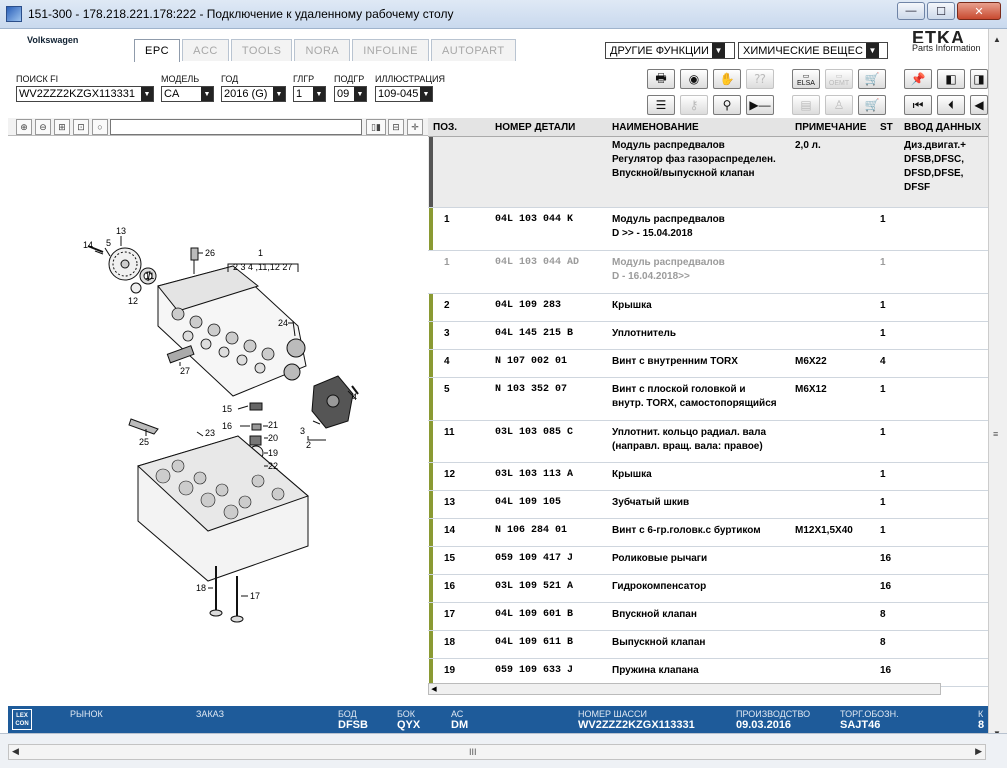 The height and width of the screenshot is (768, 1007). I want to click on compare-button: ▤, so click(806, 105).